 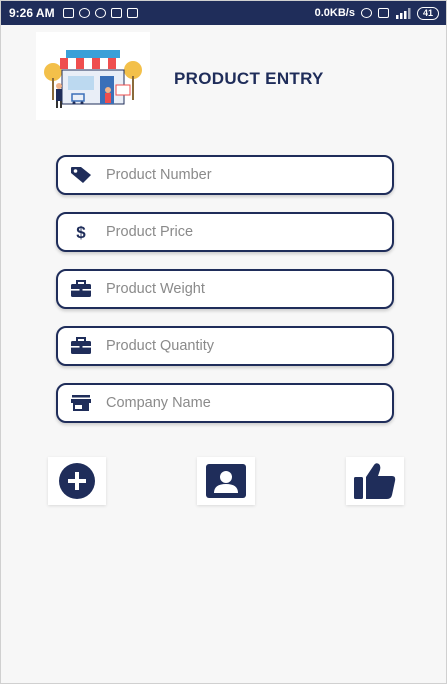 I want to click on product-weight-field, so click(x=225, y=289).